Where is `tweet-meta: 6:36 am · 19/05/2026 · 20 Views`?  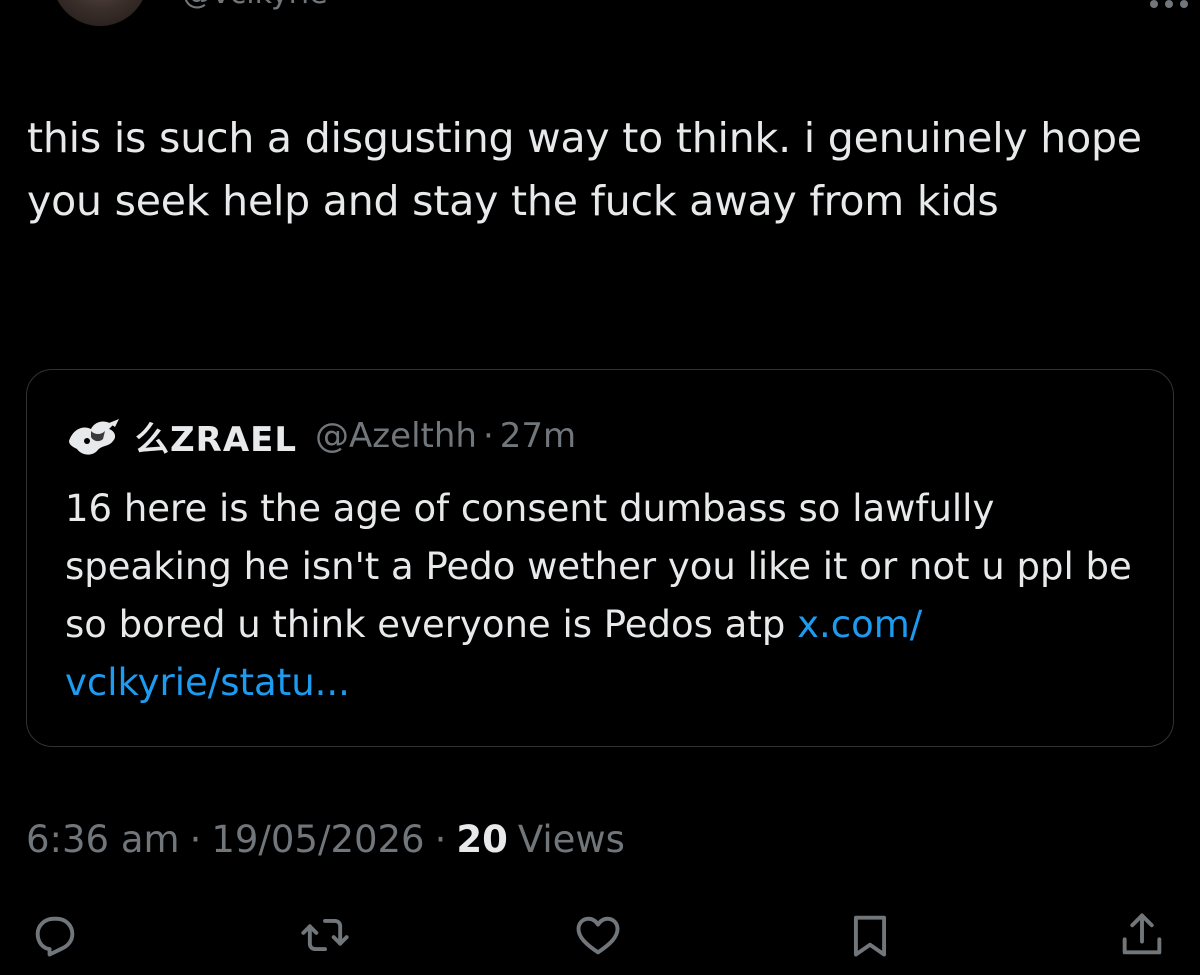
tweet-meta: 6:36 am · 19/05/2026 · 20 Views is located at coordinates (325, 839).